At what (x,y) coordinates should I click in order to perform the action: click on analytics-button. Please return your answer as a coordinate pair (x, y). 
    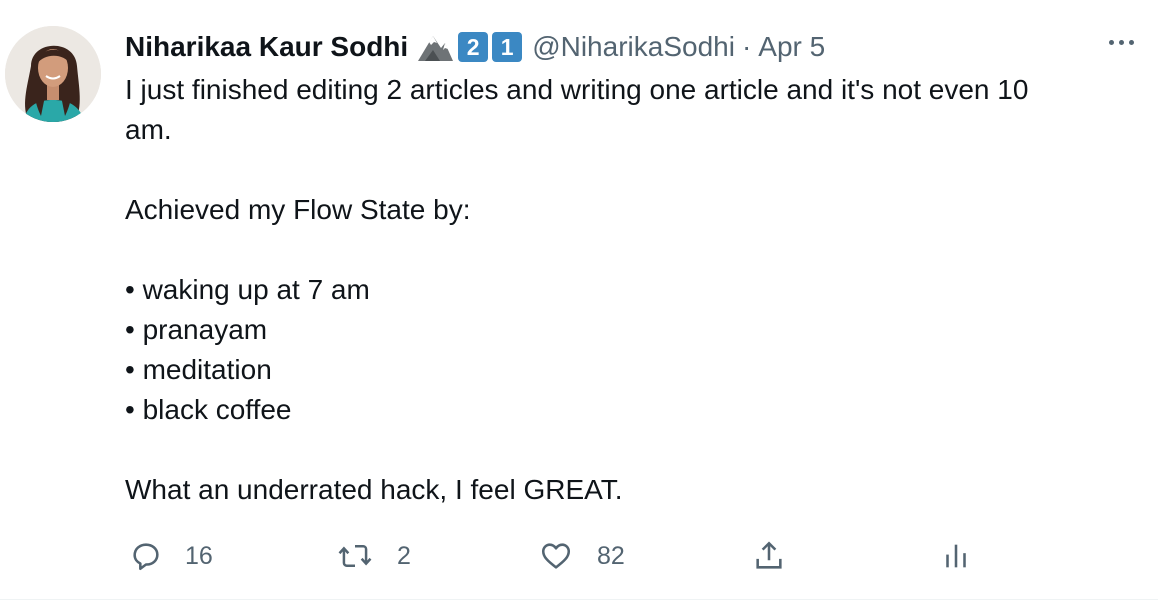
    Looking at the image, I should click on (956, 556).